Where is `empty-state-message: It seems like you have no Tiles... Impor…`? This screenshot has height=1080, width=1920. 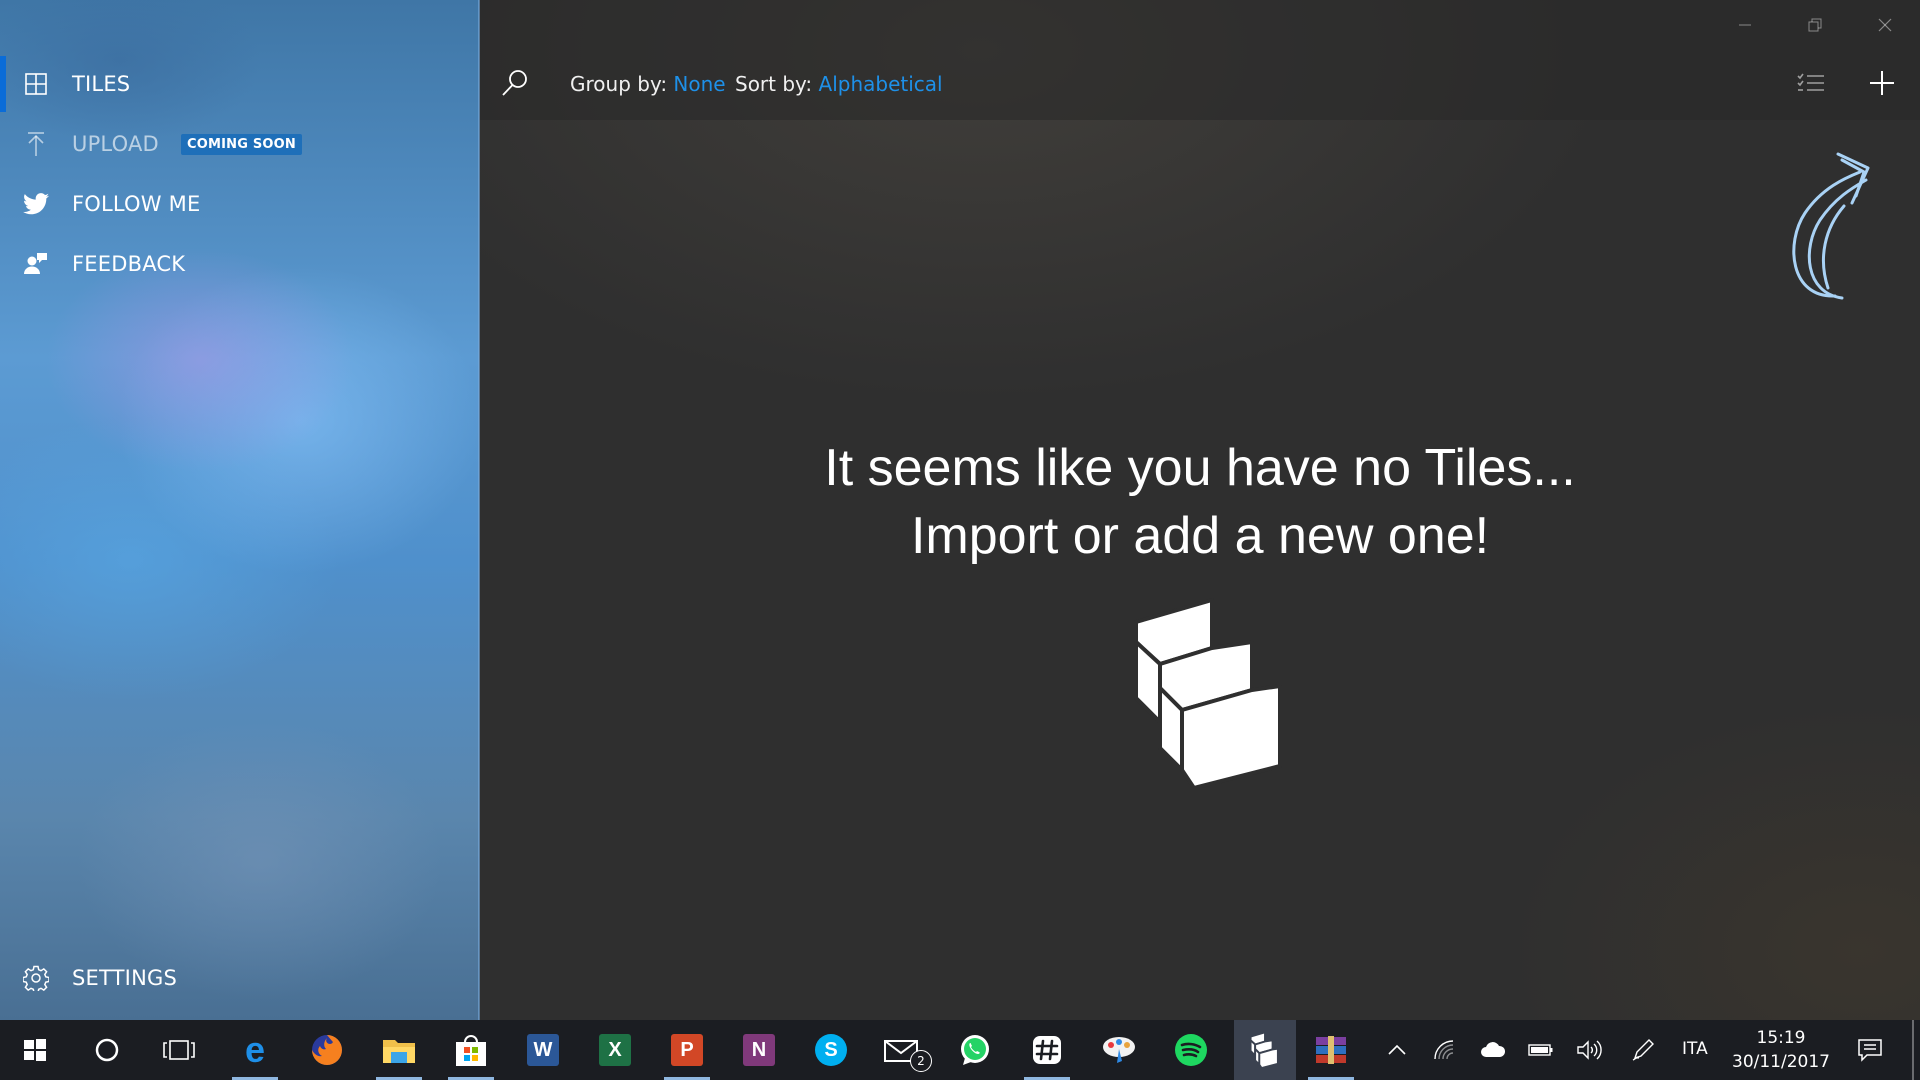
empty-state-message: It seems like you have no Tiles... Impor… is located at coordinates (1200, 502).